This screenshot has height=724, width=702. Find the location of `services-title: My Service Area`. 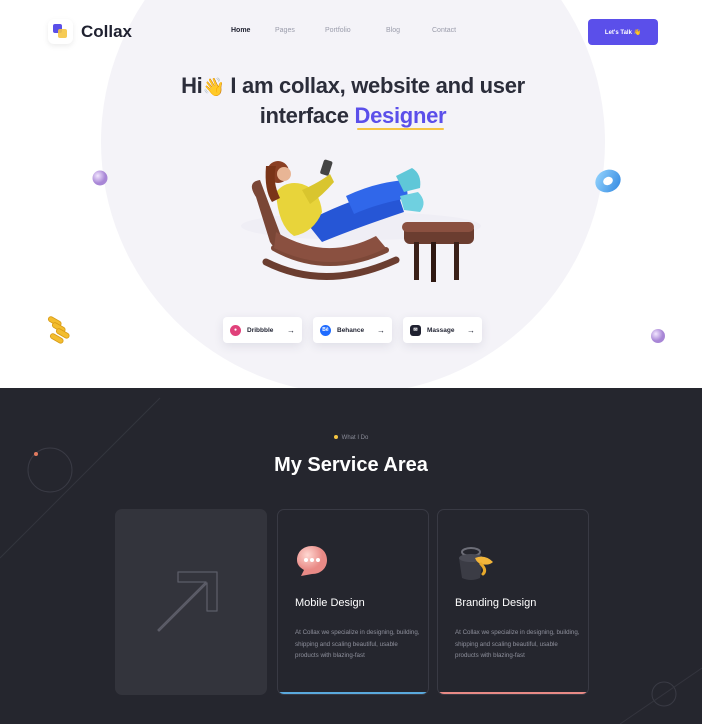

services-title: My Service Area is located at coordinates (351, 465).